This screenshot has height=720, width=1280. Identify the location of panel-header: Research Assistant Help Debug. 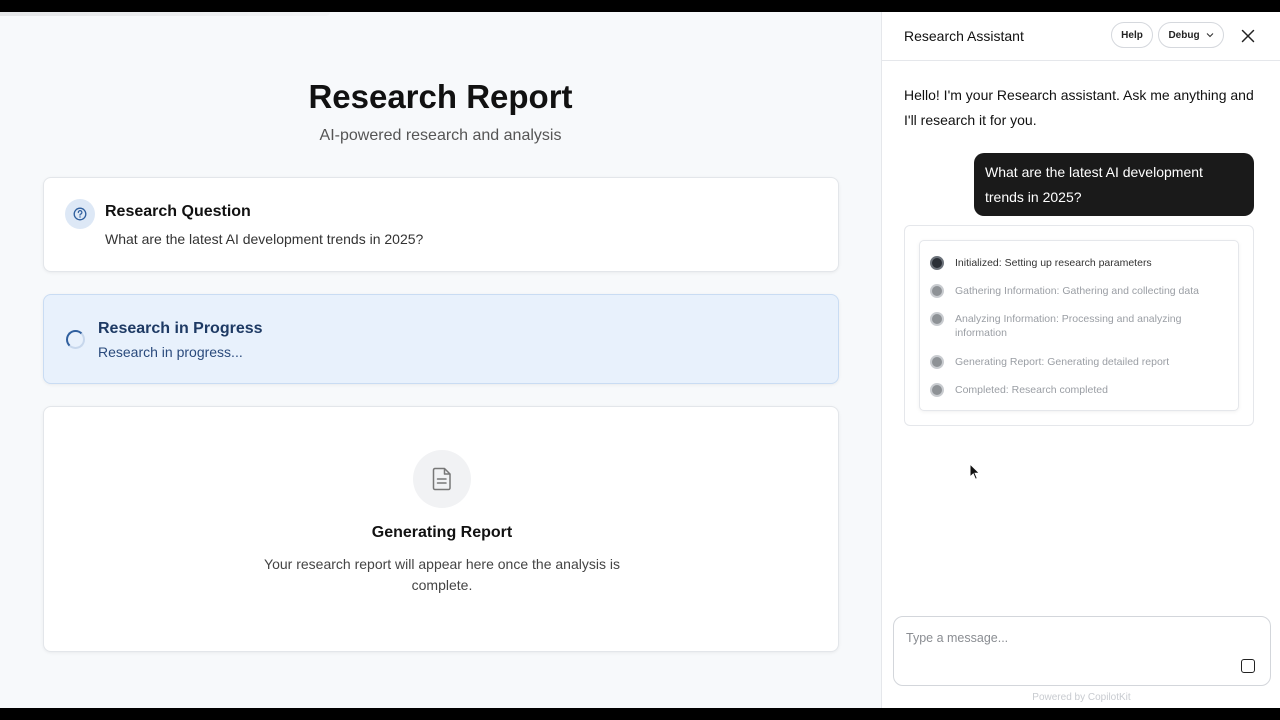
(1081, 36).